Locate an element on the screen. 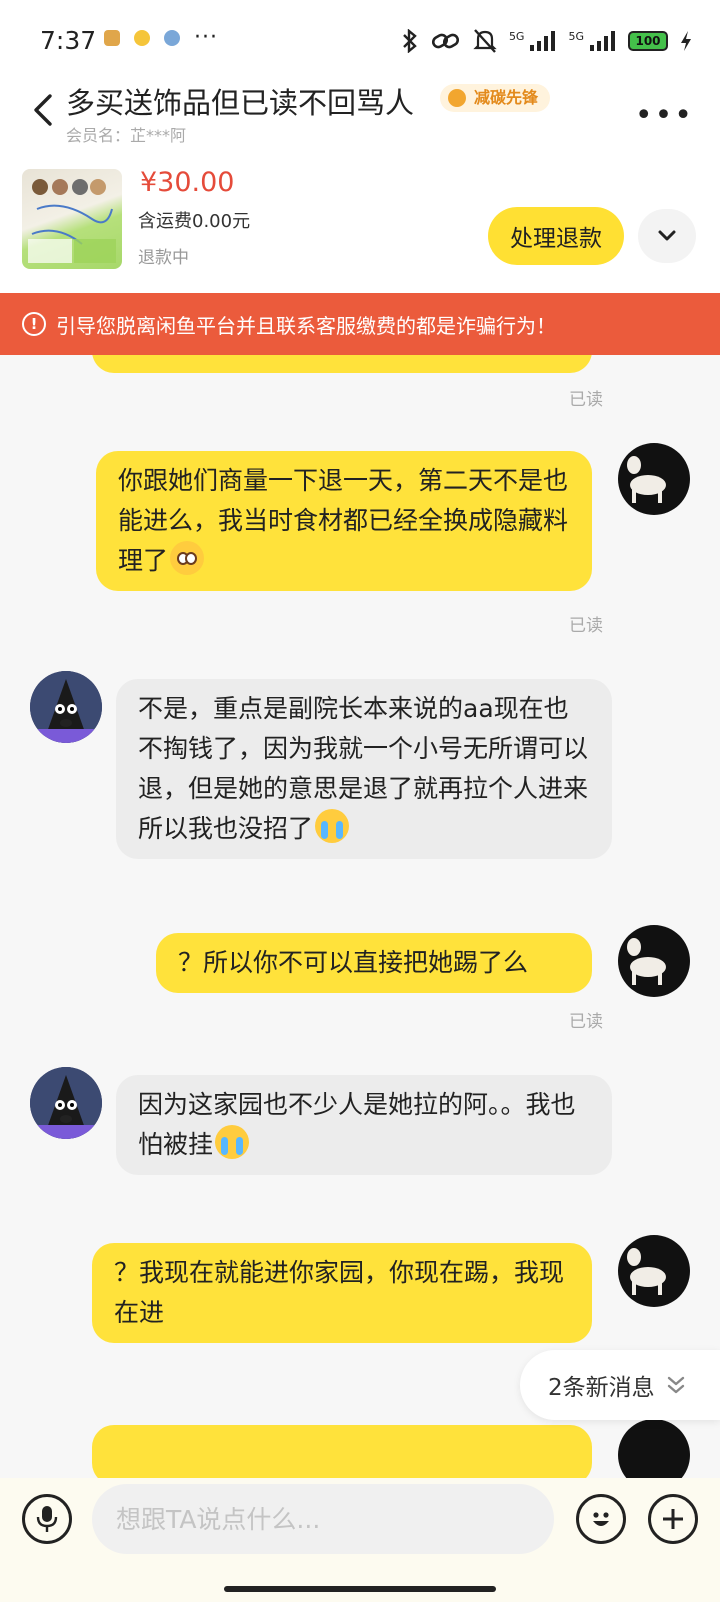 This screenshot has width=720, height=1602. home-indicator is located at coordinates (360, 1589).